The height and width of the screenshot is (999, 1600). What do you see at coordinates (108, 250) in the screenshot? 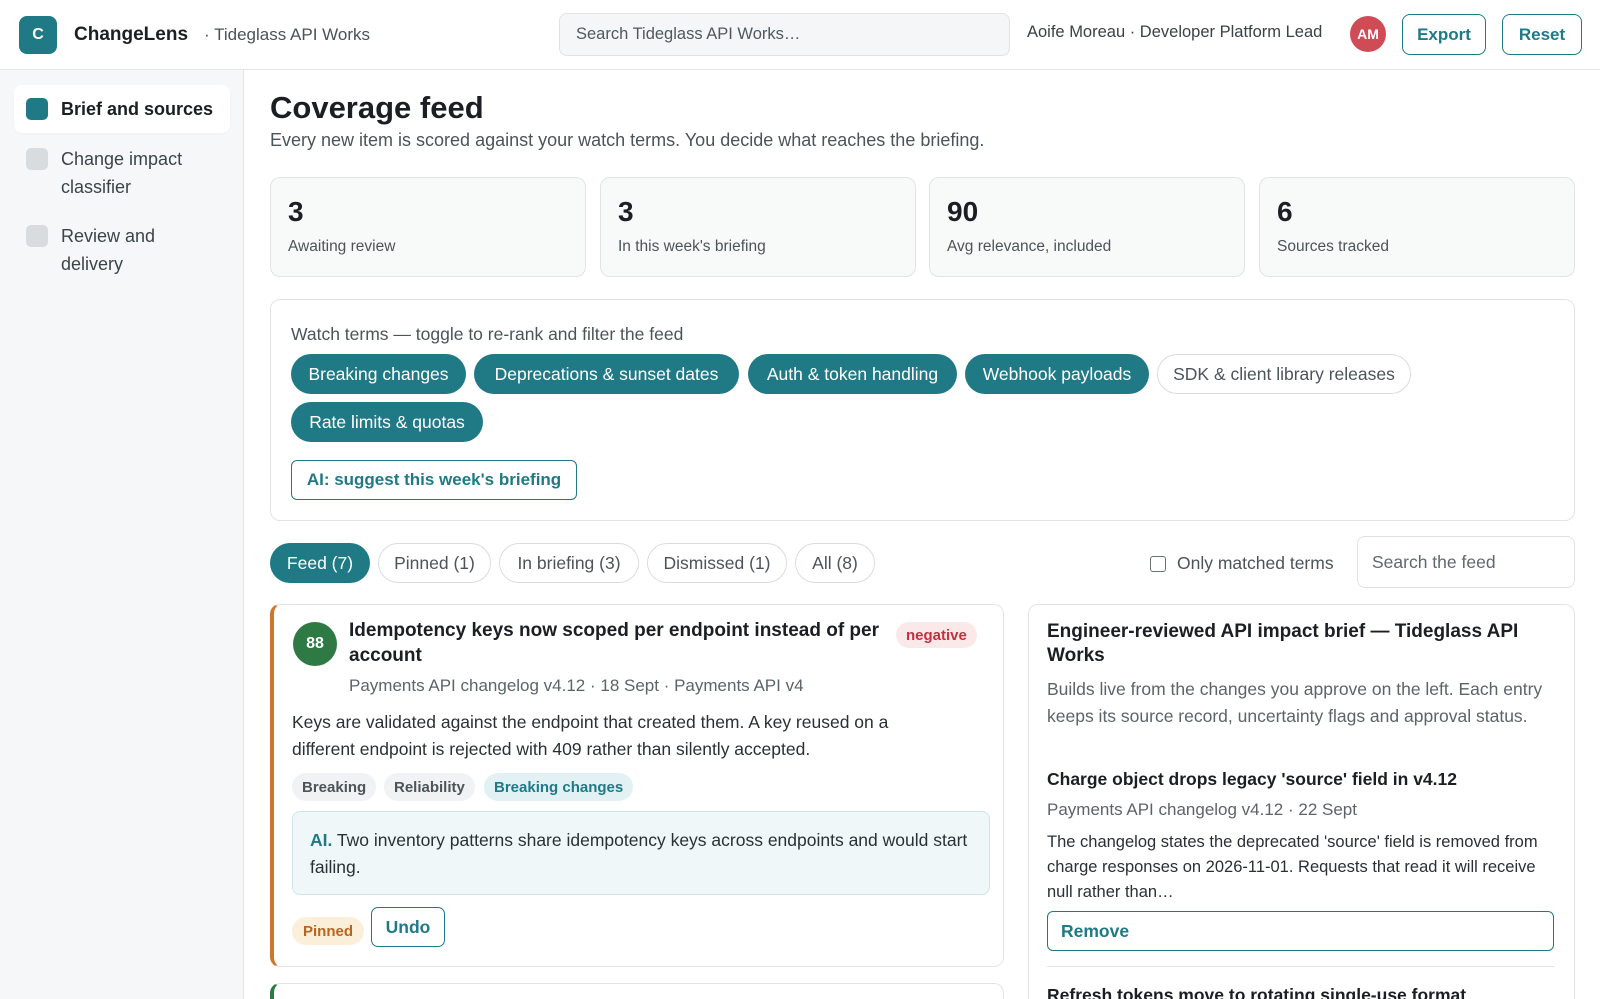
I see `sidebar-item-label: Review and delivery` at bounding box center [108, 250].